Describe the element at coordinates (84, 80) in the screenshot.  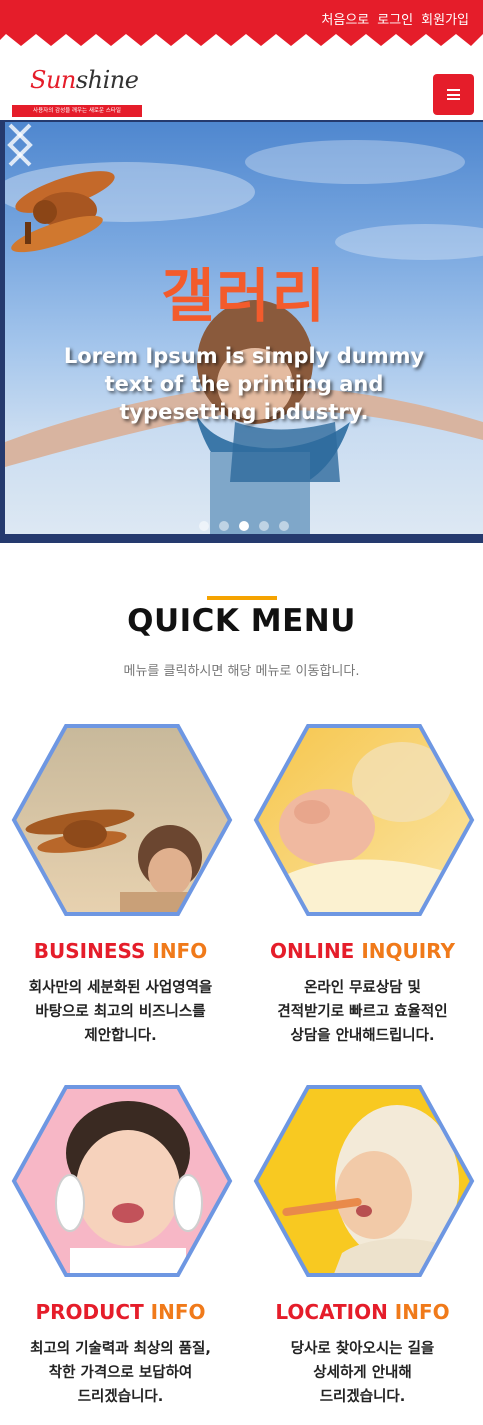
I see `logo-text: Sunshine` at that location.